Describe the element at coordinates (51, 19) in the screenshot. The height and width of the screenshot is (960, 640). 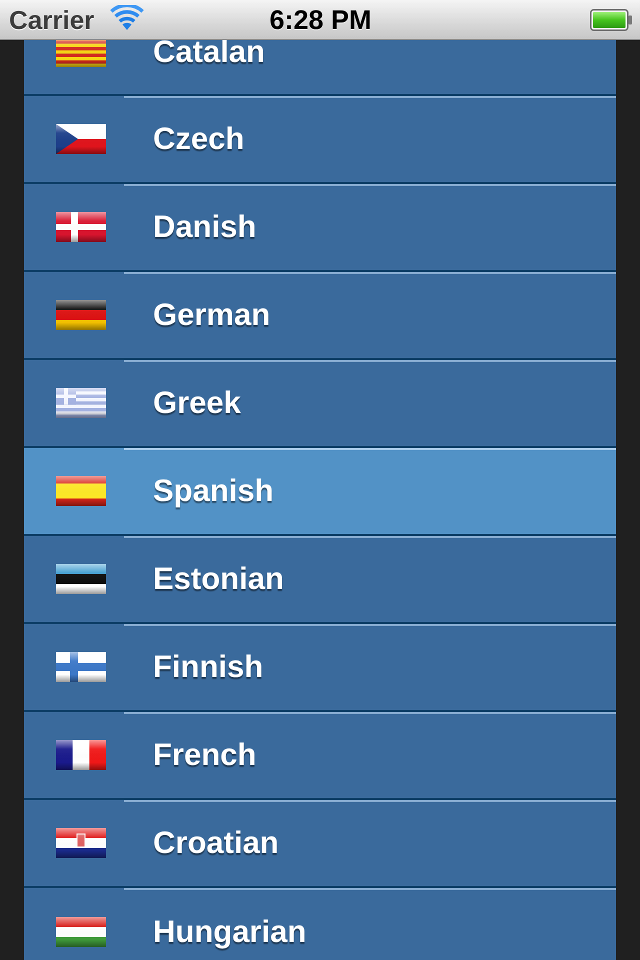
I see `carrier-label: Carrier` at that location.